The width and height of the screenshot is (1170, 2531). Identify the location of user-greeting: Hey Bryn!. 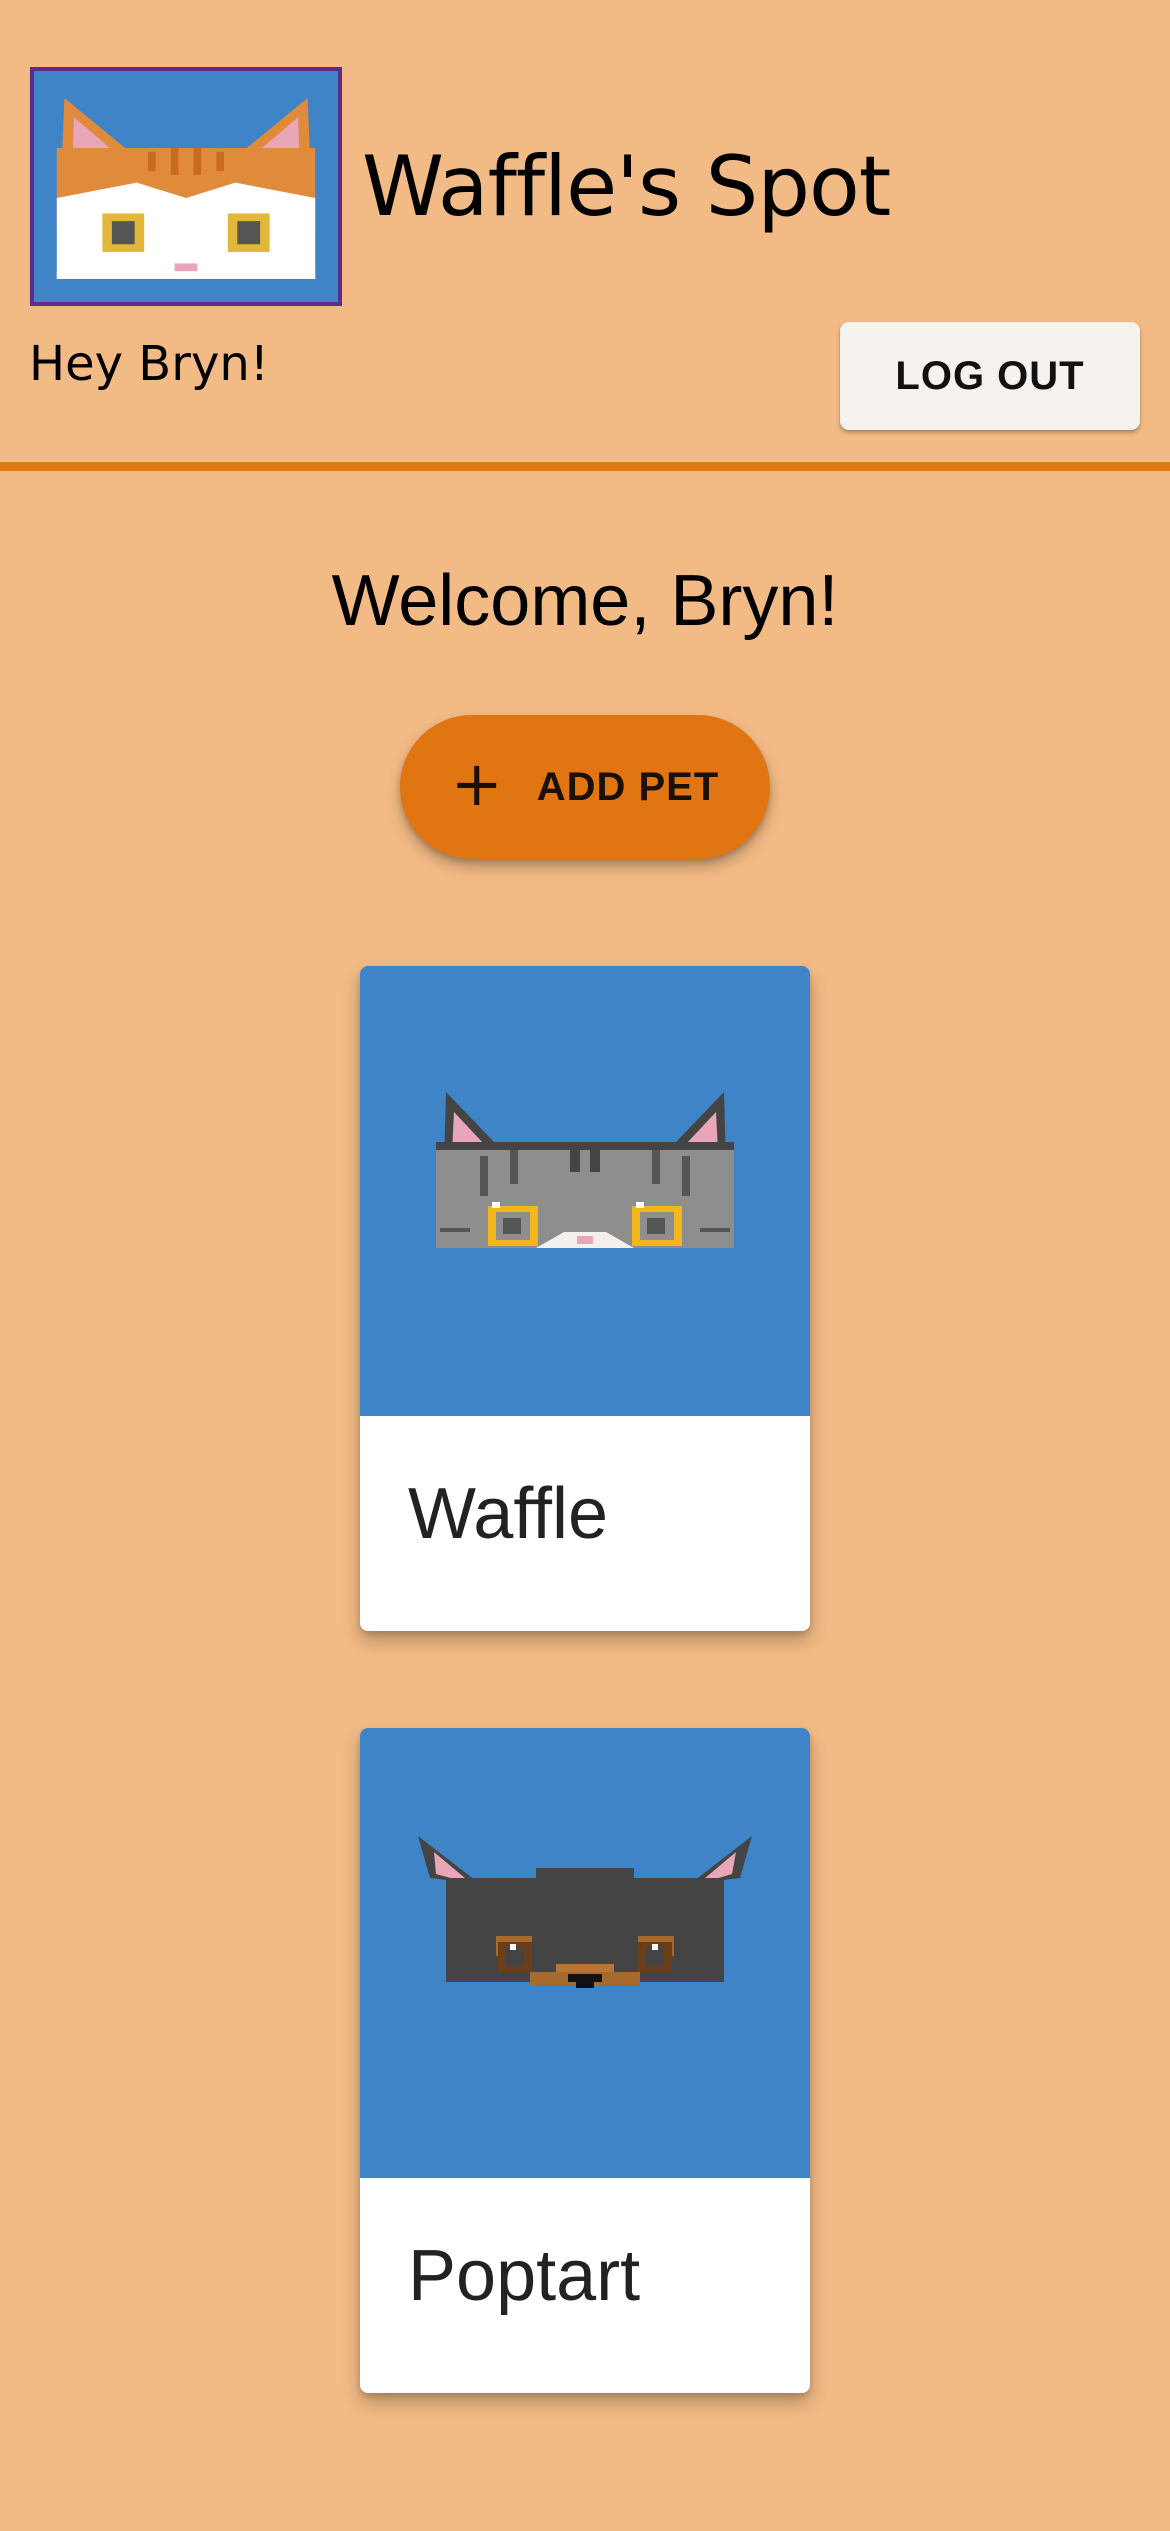
(149, 364).